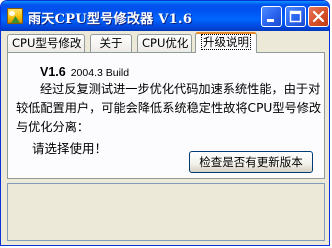 Image resolution: width=332 pixels, height=248 pixels. Describe the element at coordinates (111, 43) in the screenshot. I see `tab-about: 关于` at that location.